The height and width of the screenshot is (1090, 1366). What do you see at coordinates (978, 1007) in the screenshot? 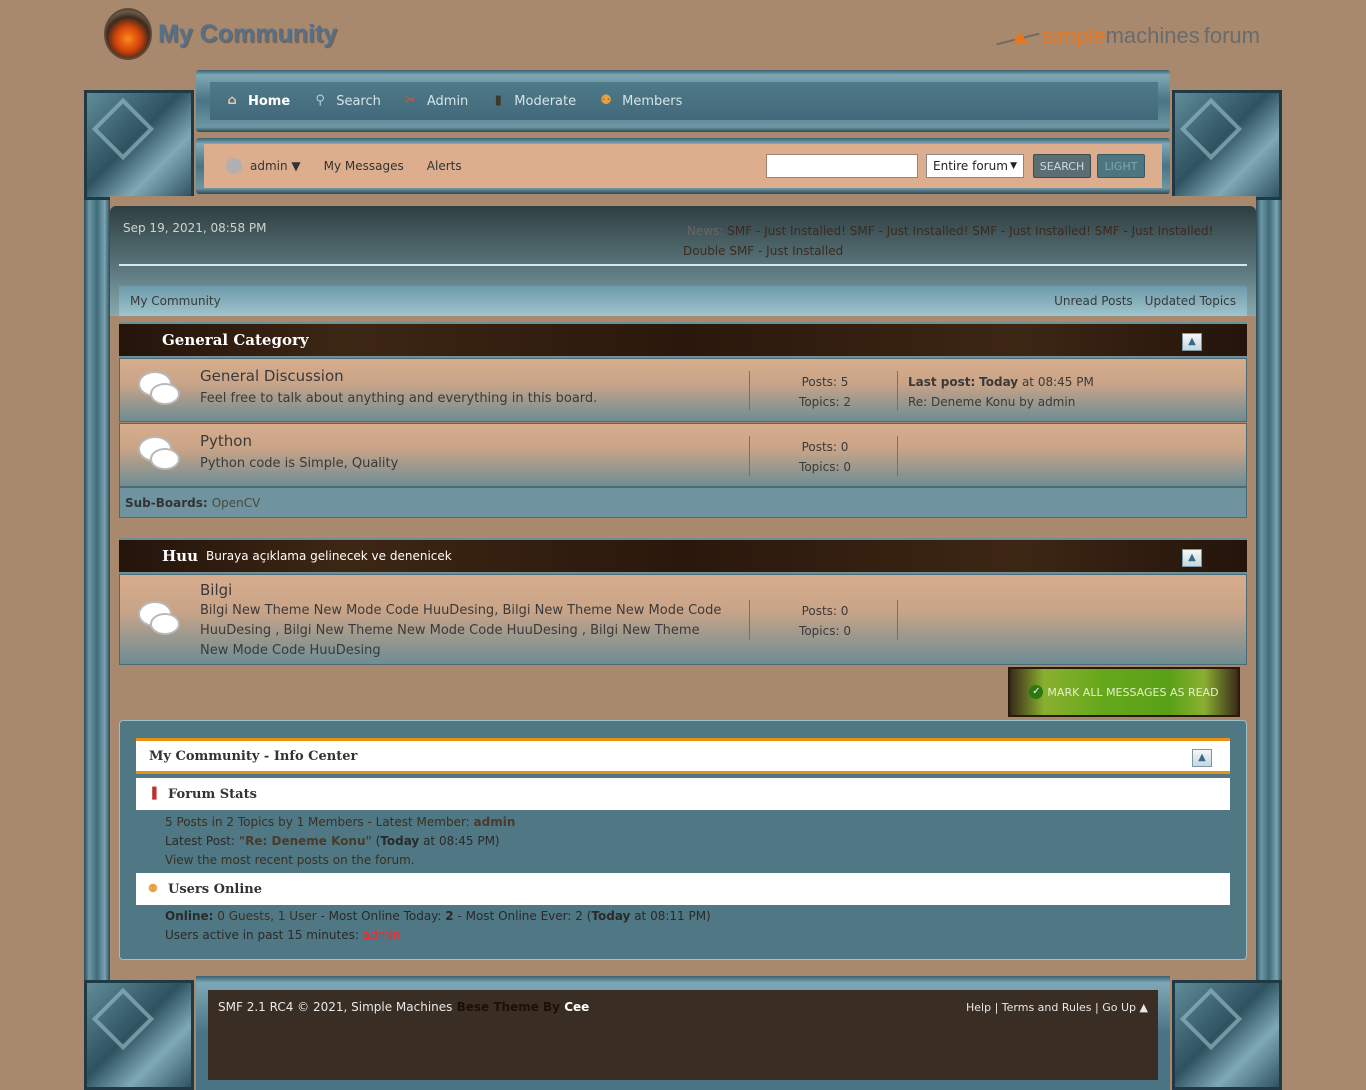
I see `help-link: Help` at bounding box center [978, 1007].